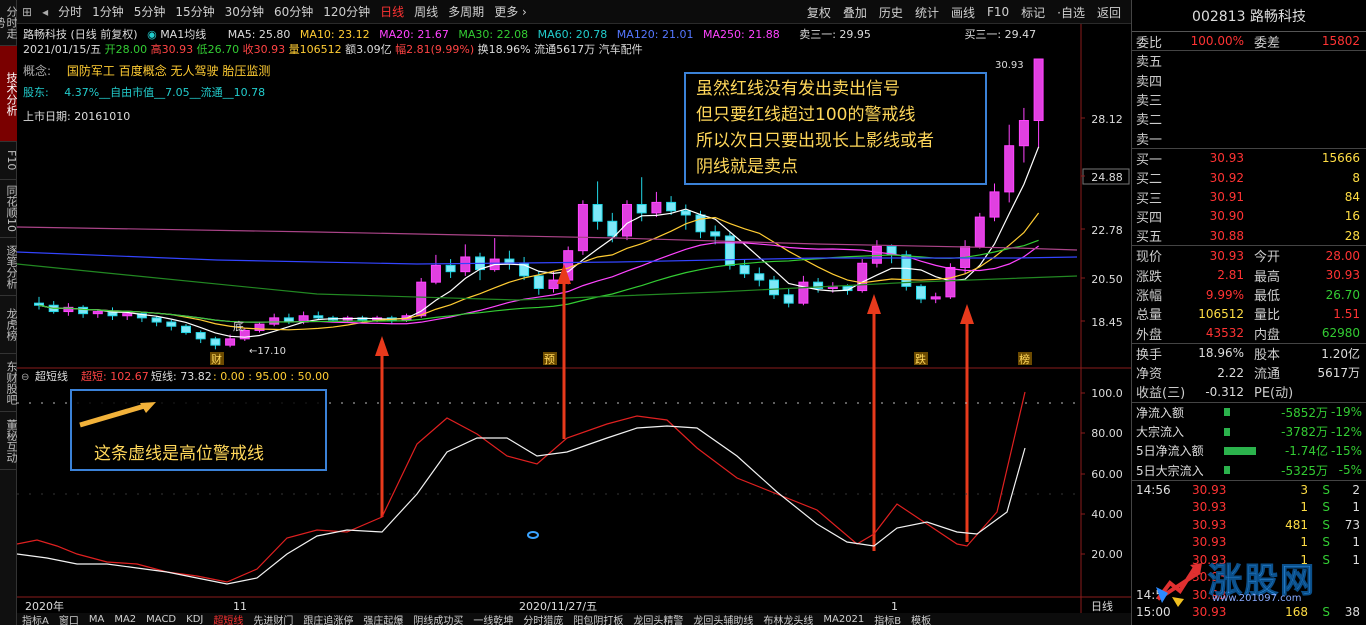 This screenshot has height=625, width=1366. I want to click on tool-button-7: ·自选, so click(1071, 12).